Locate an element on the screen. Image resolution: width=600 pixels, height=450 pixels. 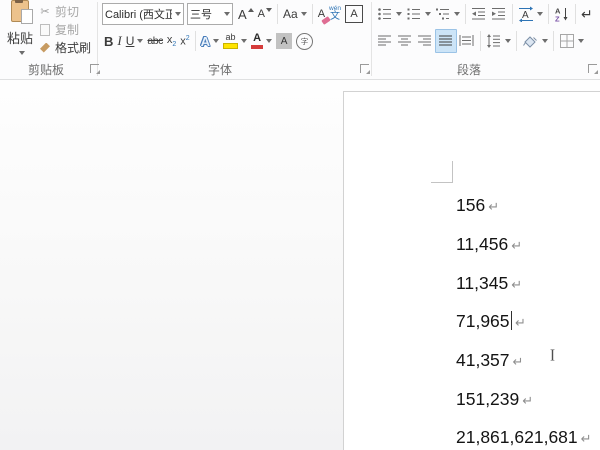
shading-bucket-icon is located at coordinates (530, 42).